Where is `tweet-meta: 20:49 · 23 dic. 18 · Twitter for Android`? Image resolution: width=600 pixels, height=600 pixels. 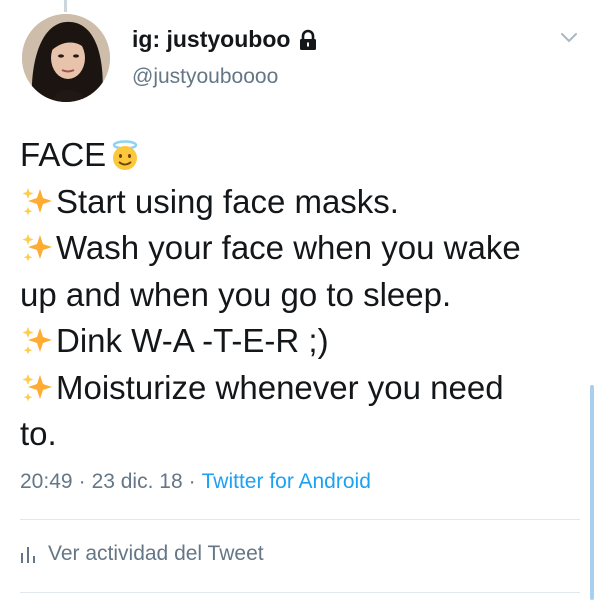 tweet-meta: 20:49 · 23 dic. 18 · Twitter for Android is located at coordinates (195, 482).